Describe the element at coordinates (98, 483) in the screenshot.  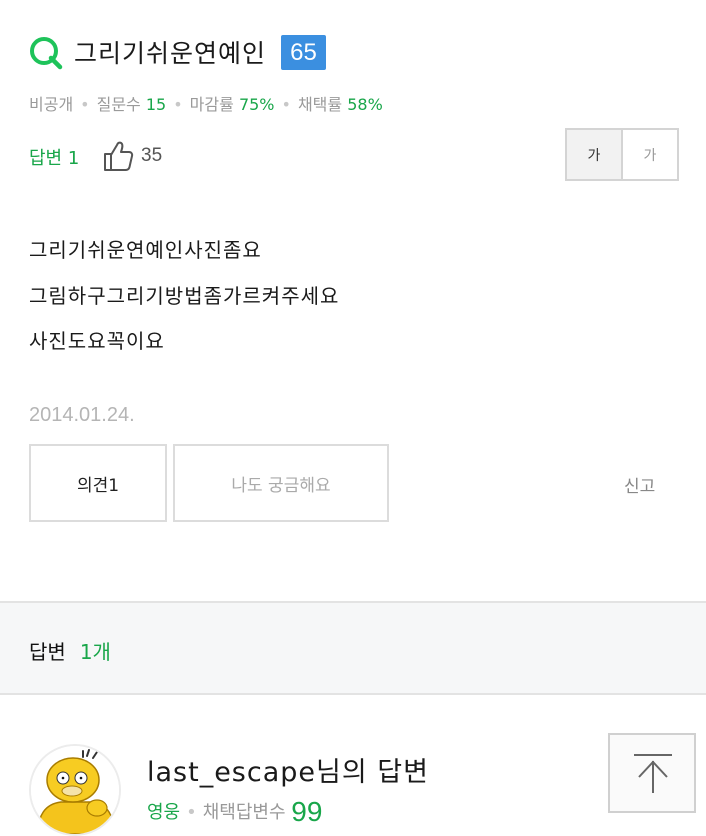
I see `opinion-button: 의견1` at that location.